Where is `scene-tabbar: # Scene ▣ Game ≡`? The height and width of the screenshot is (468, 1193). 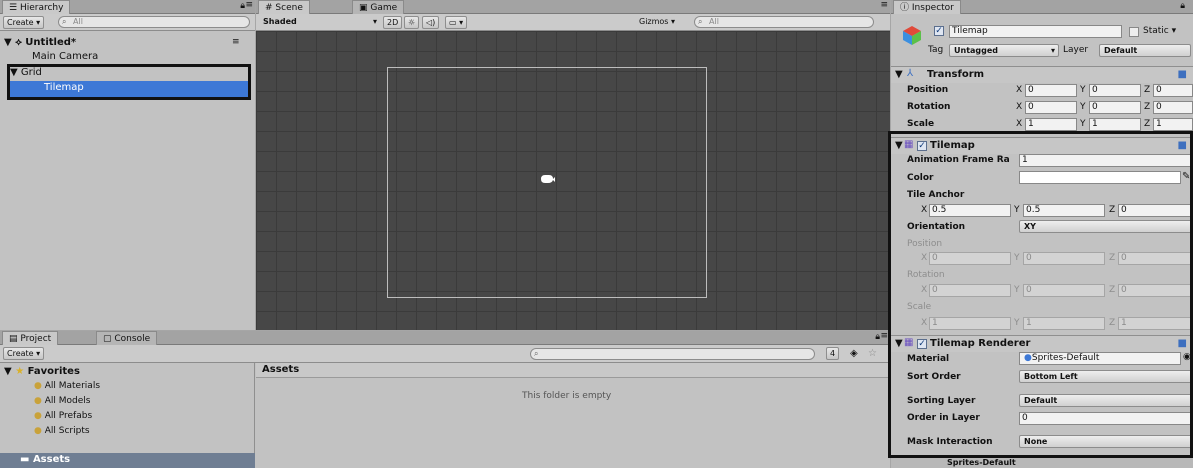
scene-tabbar: # Scene ▣ Game ≡ is located at coordinates (573, 7).